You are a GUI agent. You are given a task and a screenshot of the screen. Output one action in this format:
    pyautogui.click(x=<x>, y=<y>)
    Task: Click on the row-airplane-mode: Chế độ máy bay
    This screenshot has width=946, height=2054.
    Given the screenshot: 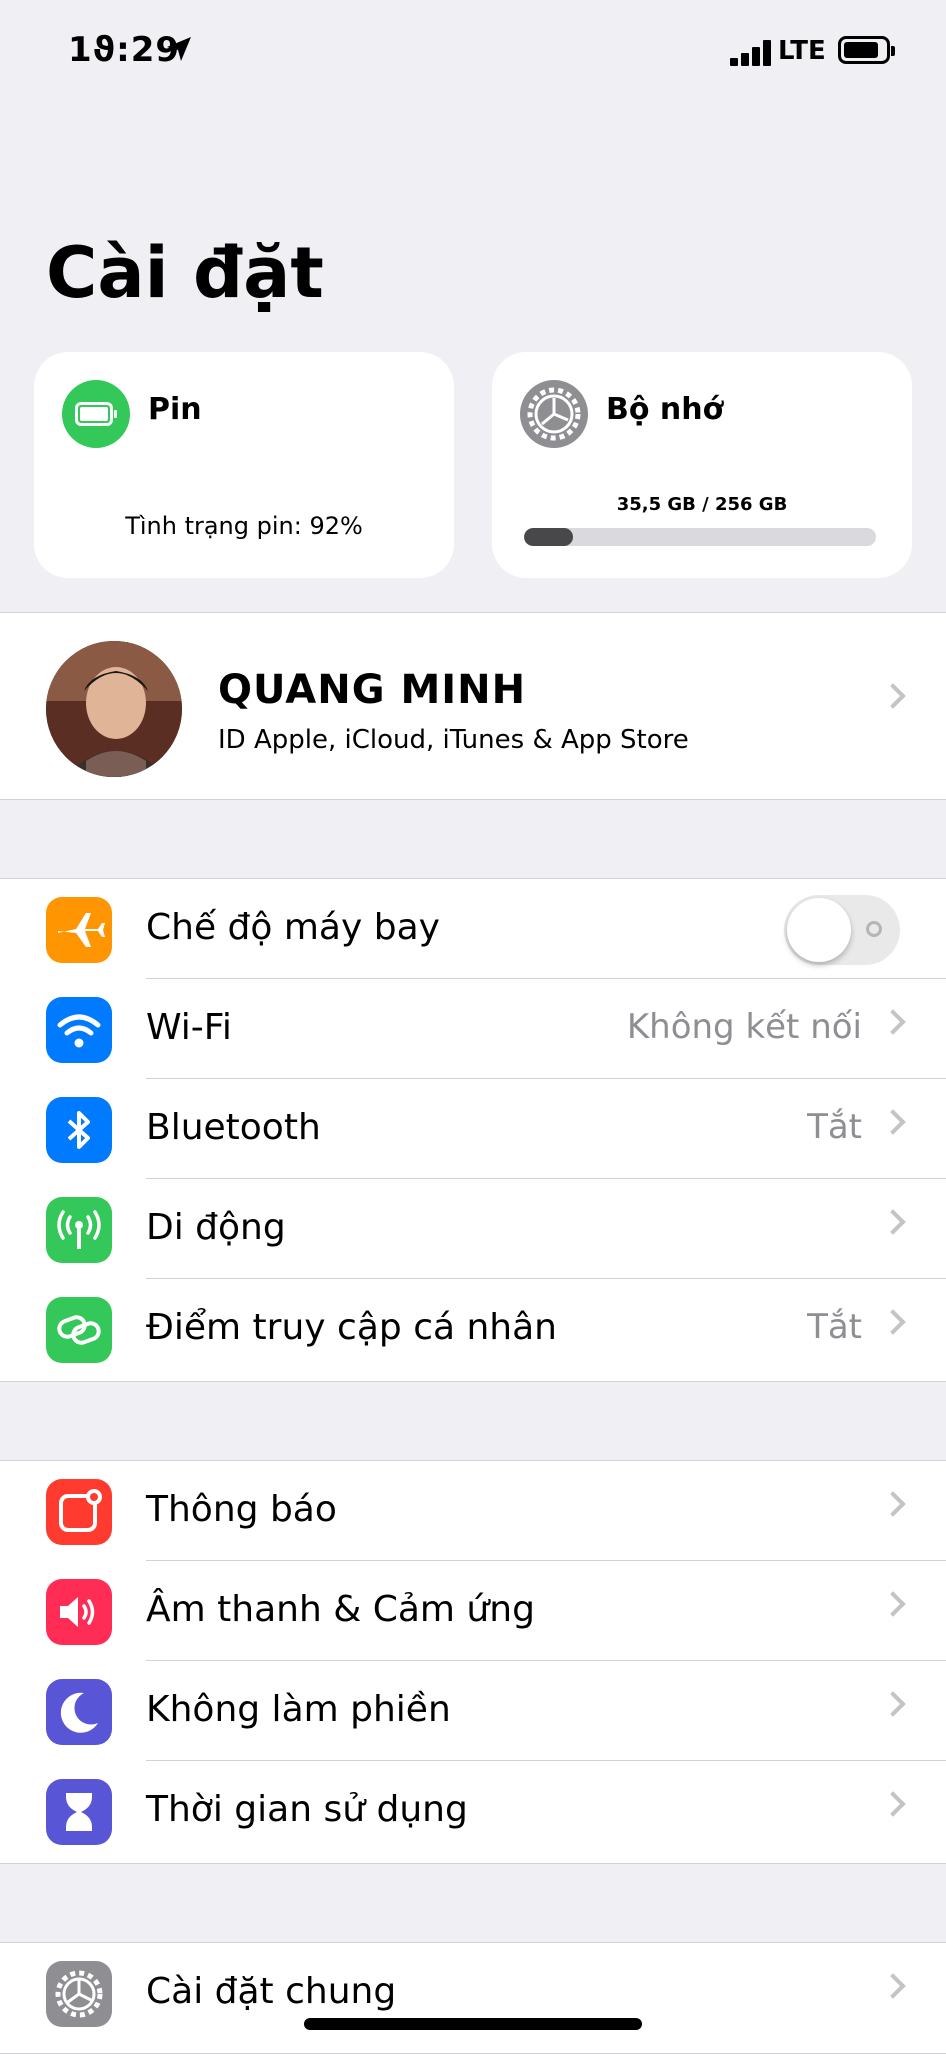 What is the action you would take?
    pyautogui.click(x=473, y=929)
    